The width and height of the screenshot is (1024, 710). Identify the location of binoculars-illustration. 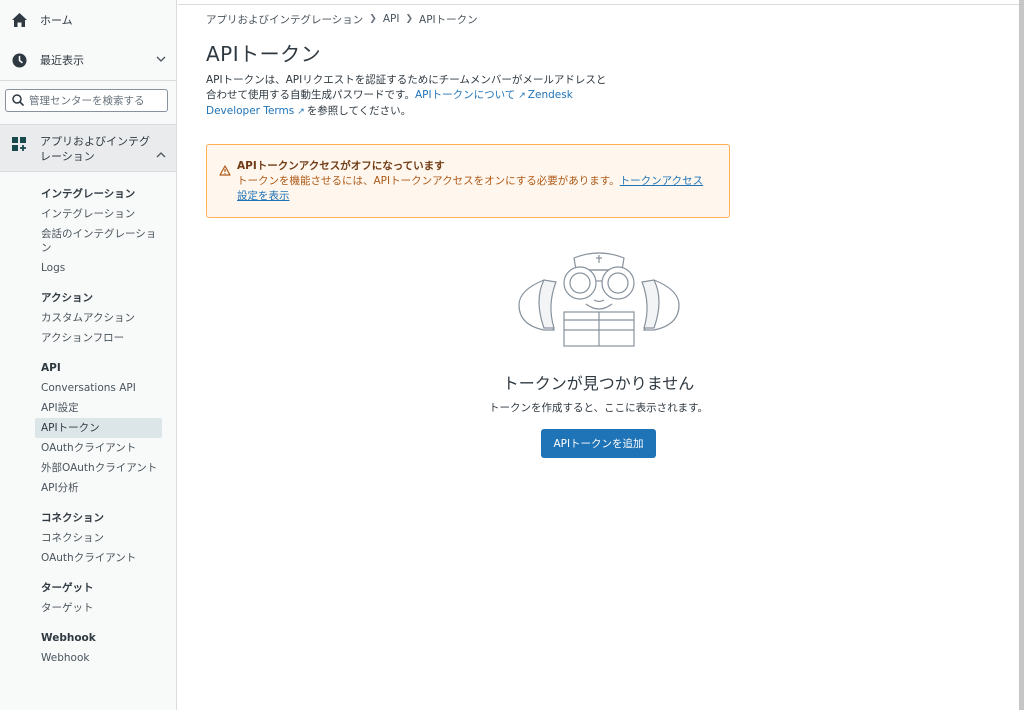
(598, 299).